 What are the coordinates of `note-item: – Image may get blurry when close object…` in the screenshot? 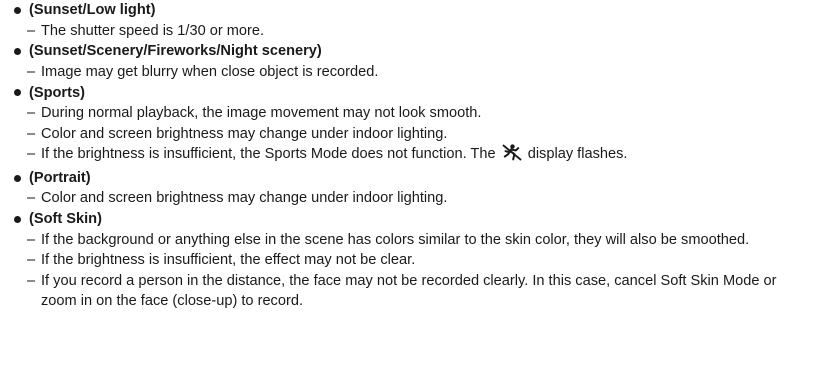 It's located at (416, 72).